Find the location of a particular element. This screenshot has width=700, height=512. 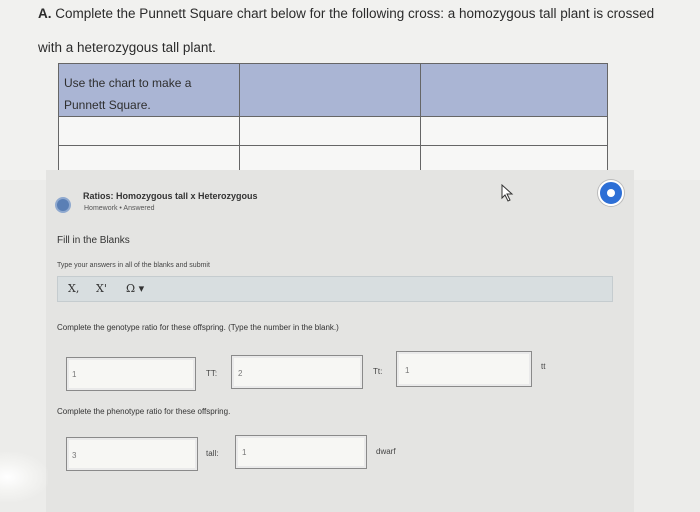

punnett-instruction-line2: Punnett Square. is located at coordinates (107, 105).